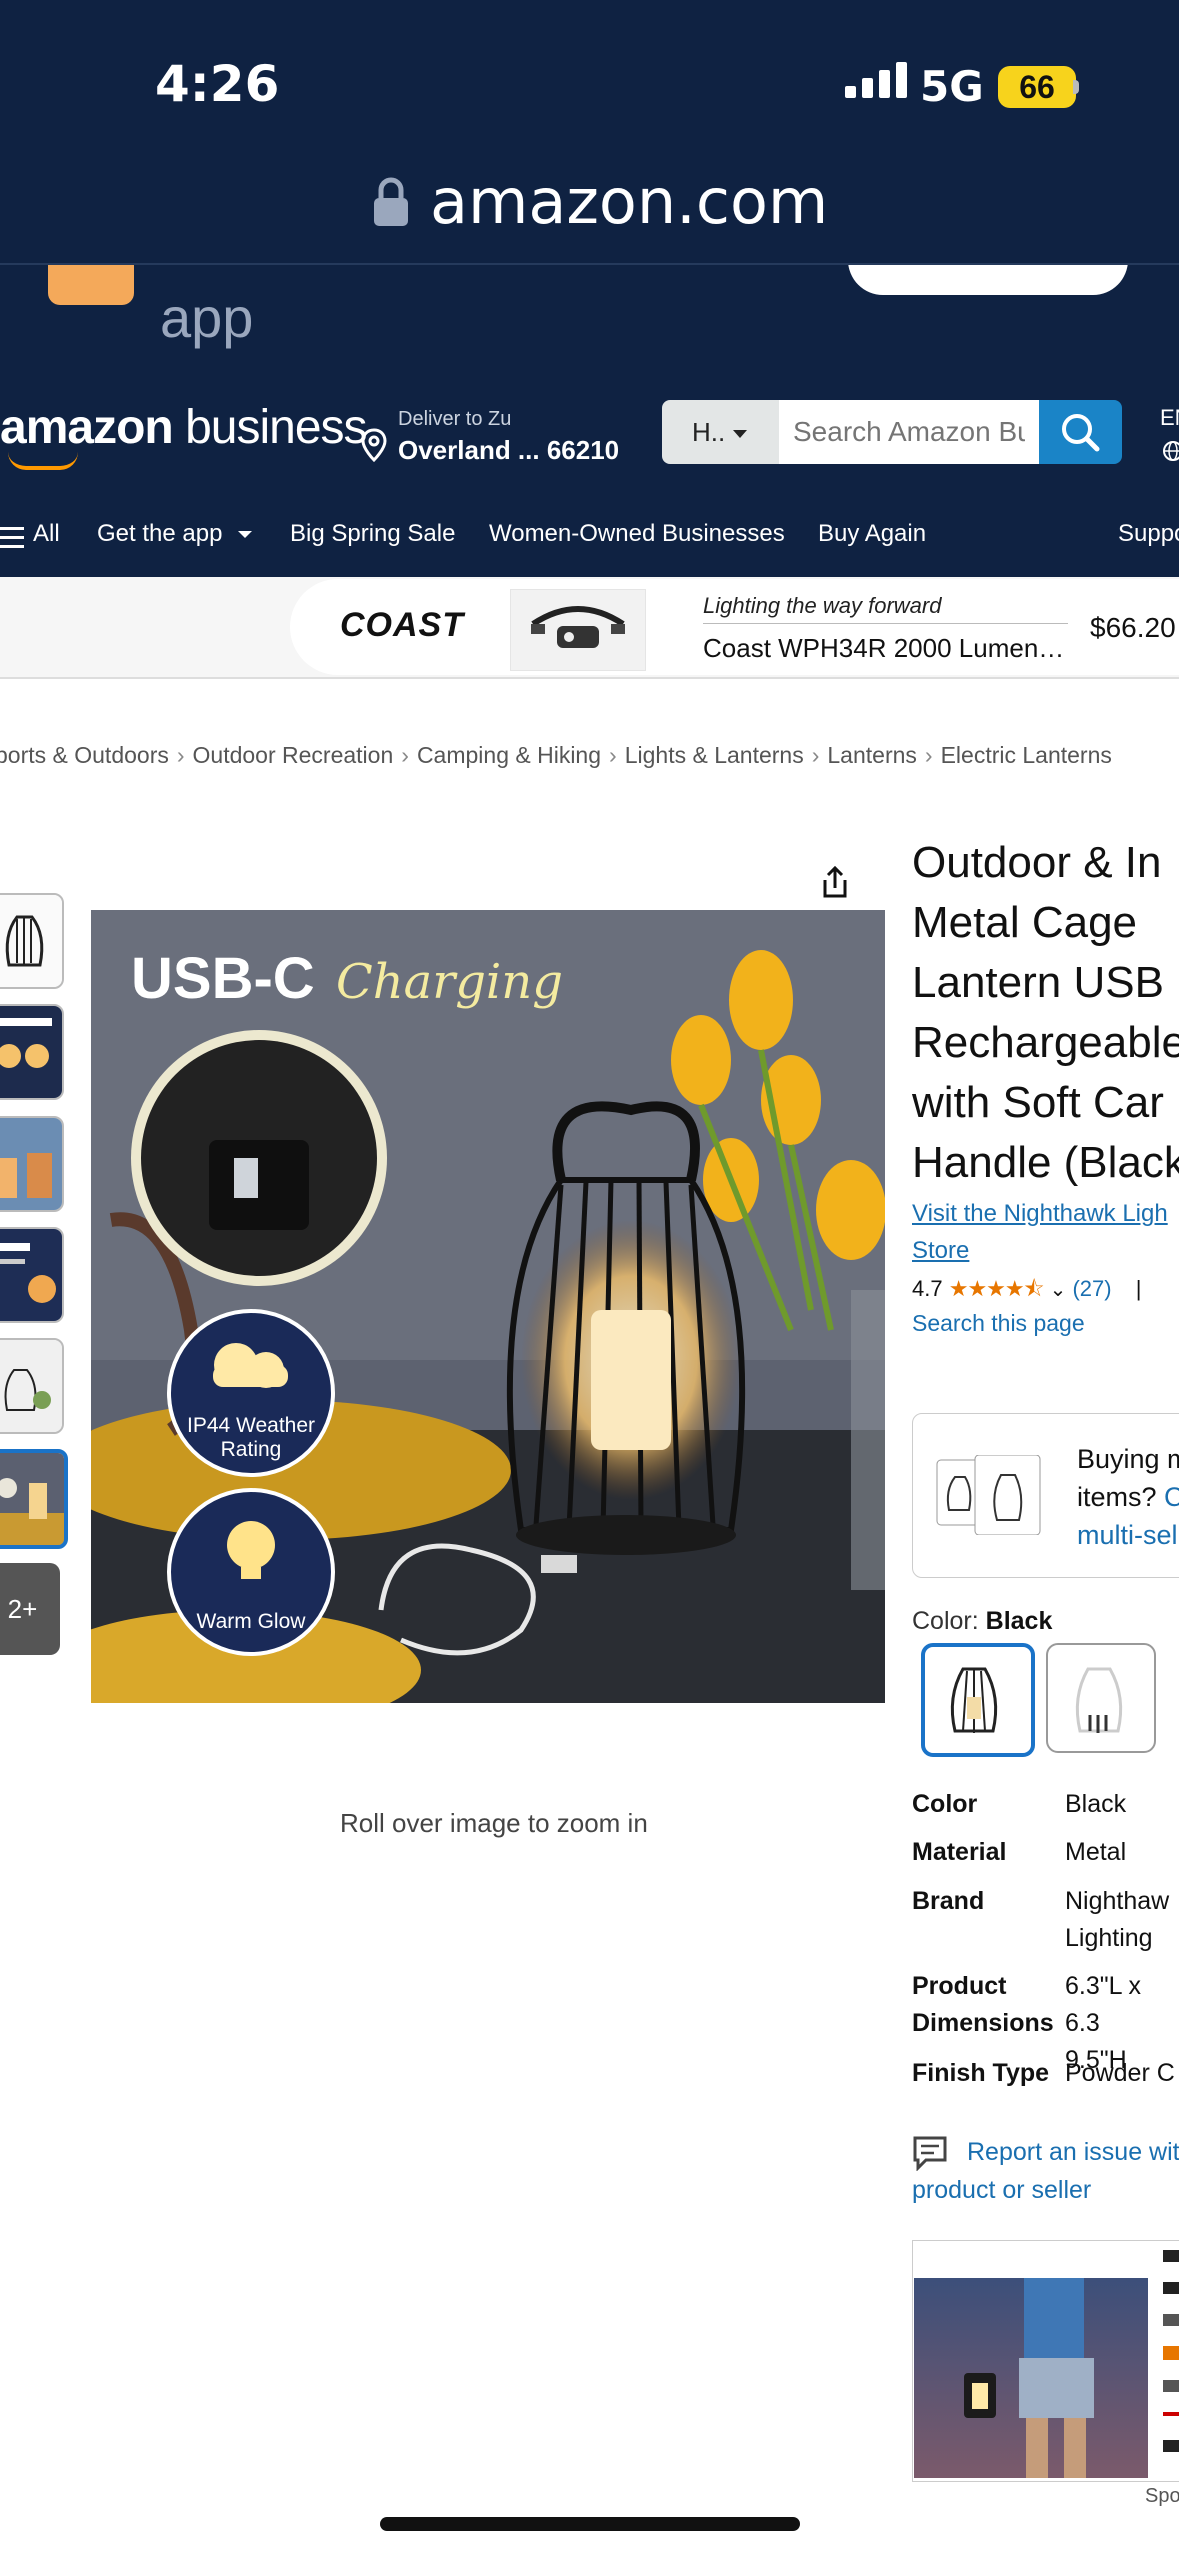 This screenshot has height=2556, width=1179. Describe the element at coordinates (217, 84) in the screenshot. I see `status-time: 4:26` at that location.